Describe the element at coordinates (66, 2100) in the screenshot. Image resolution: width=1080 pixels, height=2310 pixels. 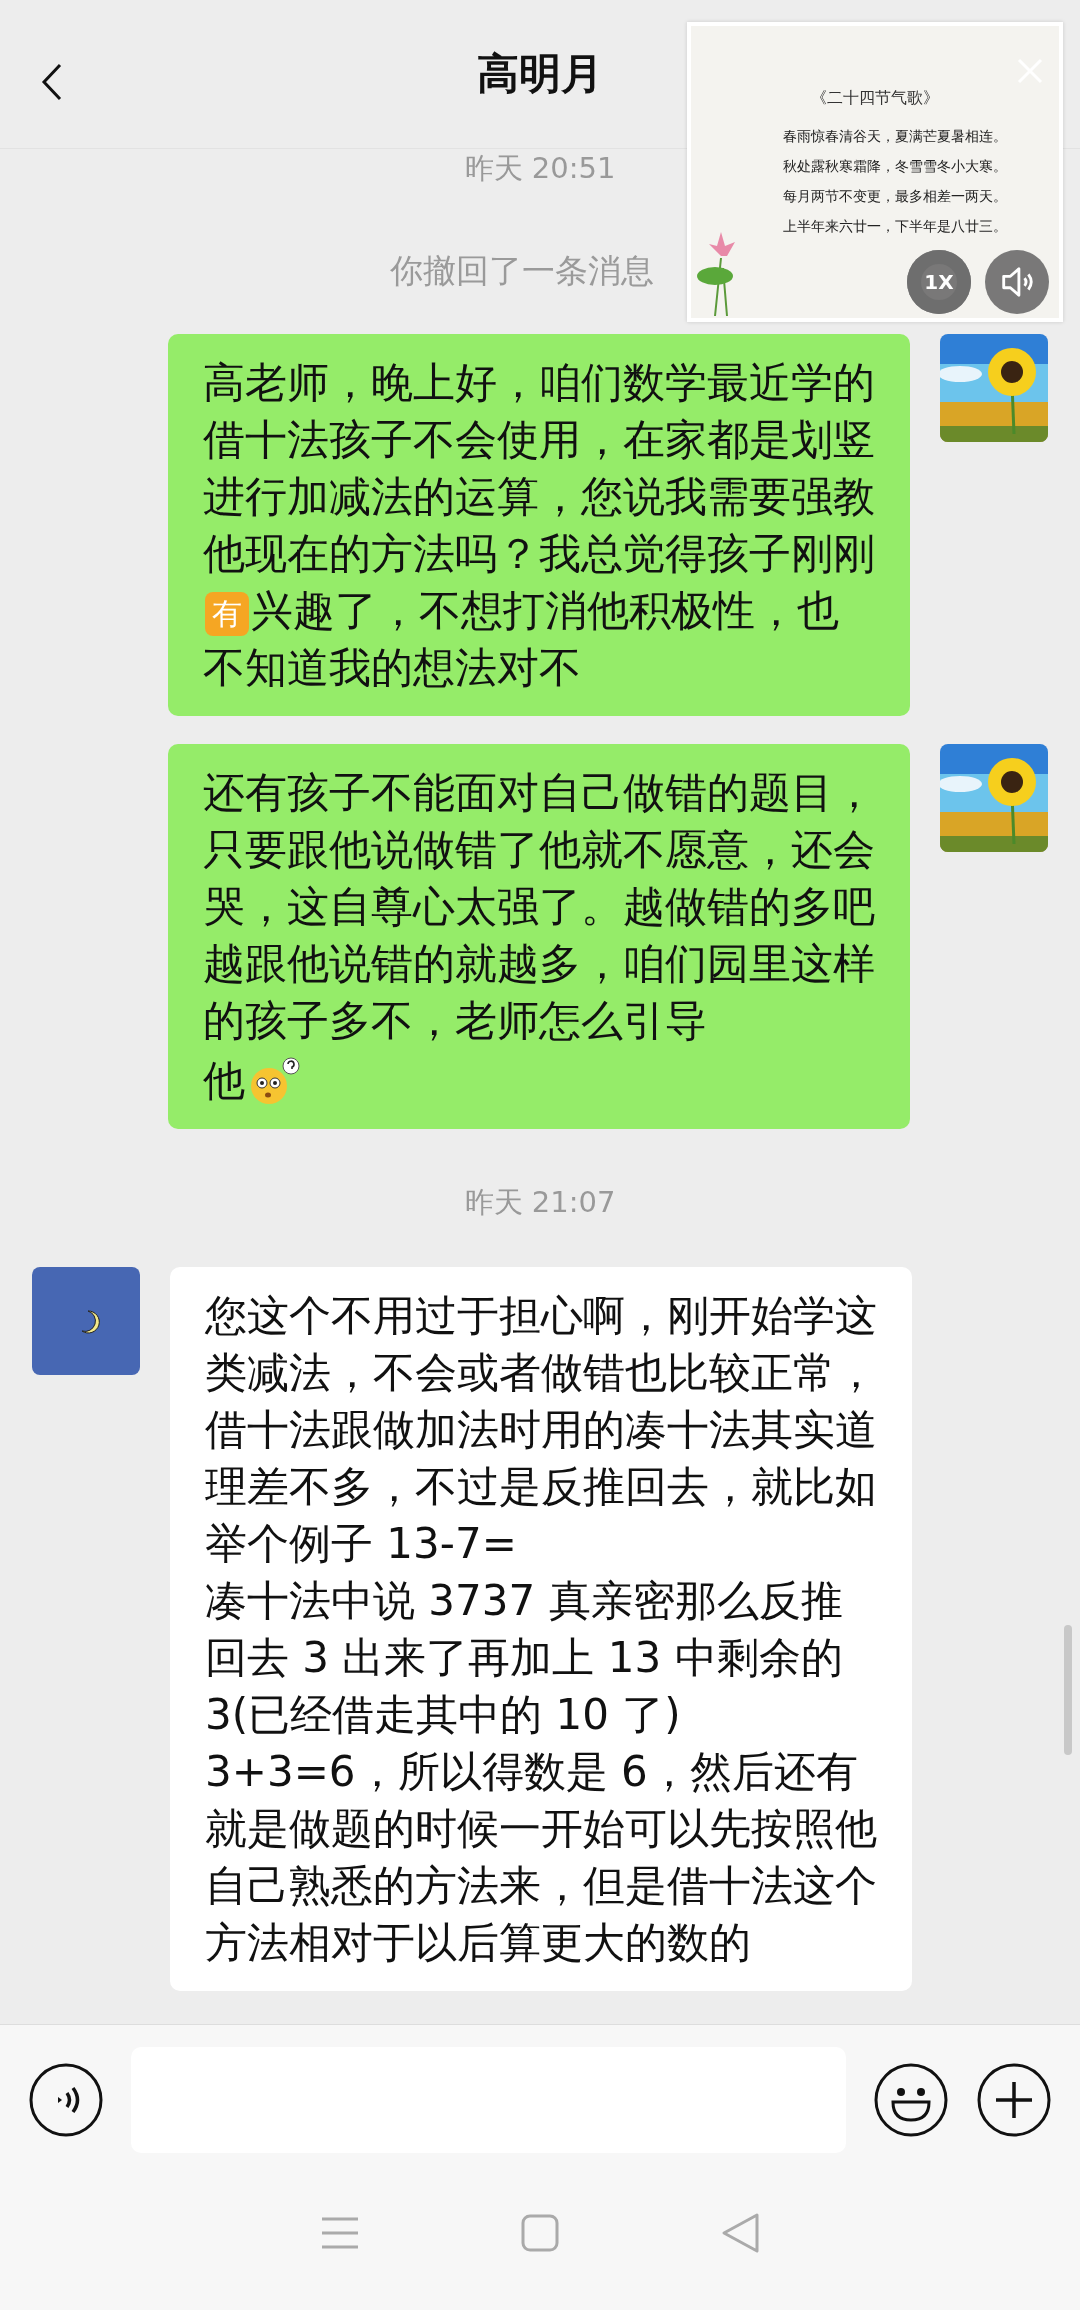
I see `voice-icon` at that location.